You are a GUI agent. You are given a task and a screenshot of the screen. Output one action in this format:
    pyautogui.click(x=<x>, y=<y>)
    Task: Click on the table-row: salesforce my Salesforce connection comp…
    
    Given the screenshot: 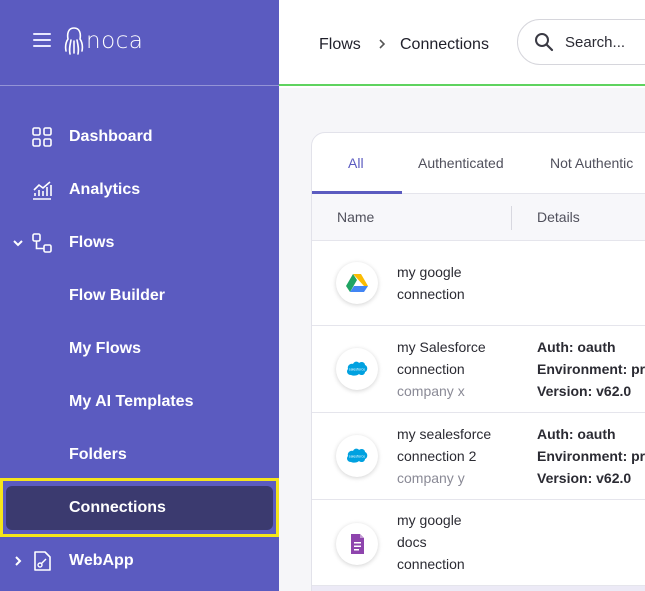 What is the action you would take?
    pyautogui.click(x=478, y=369)
    